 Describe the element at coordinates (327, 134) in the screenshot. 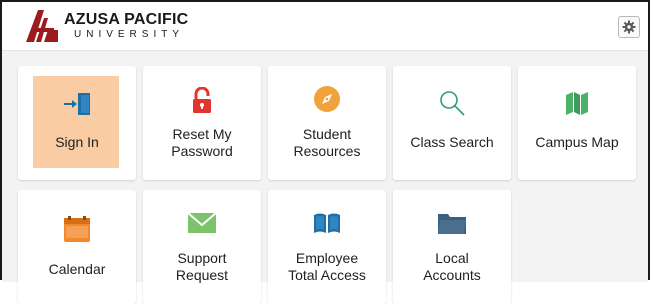

I see `tile-label-line1: Student` at that location.